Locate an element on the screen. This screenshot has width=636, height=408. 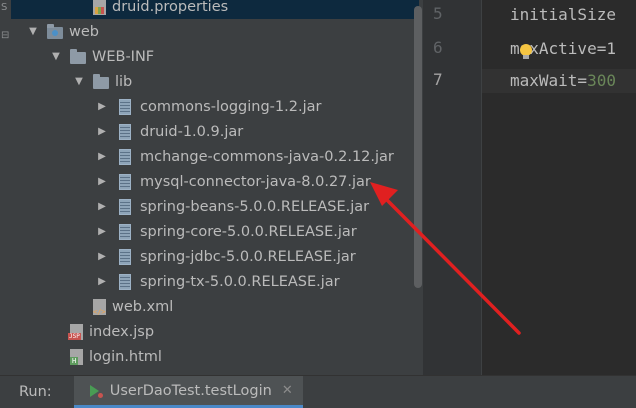
tree-item: web.xml is located at coordinates (215, 306).